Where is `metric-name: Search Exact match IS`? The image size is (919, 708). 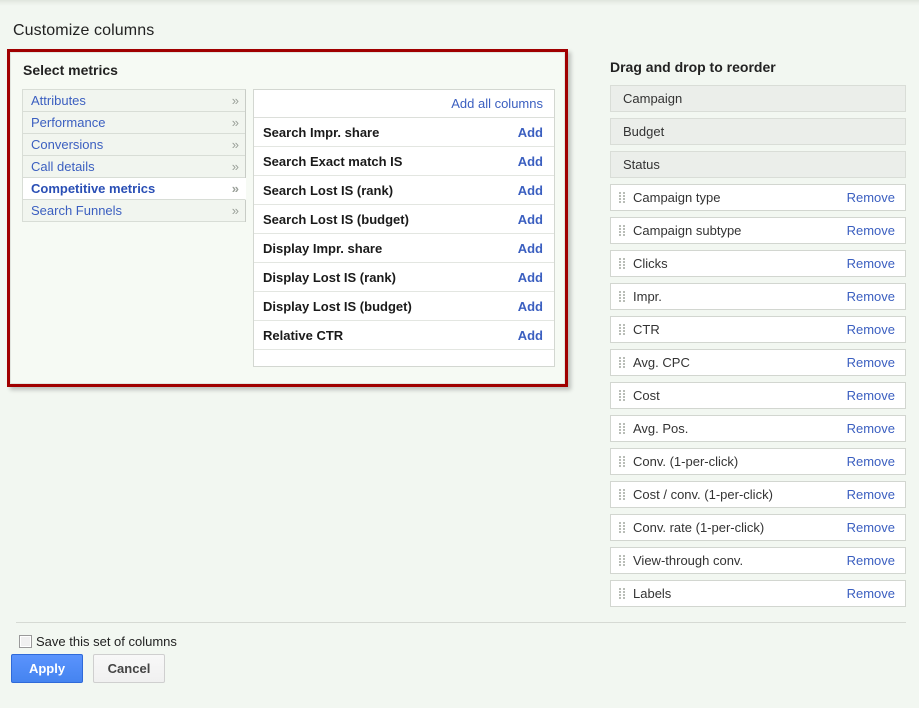 metric-name: Search Exact match IS is located at coordinates (333, 161).